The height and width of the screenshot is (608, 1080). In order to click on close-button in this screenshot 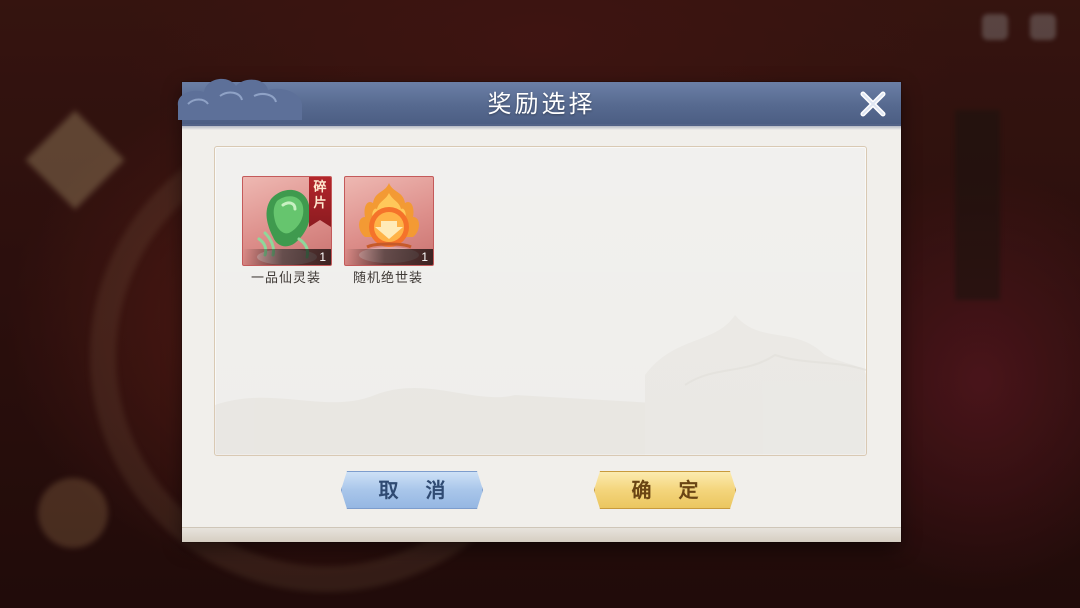, I will do `click(873, 104)`.